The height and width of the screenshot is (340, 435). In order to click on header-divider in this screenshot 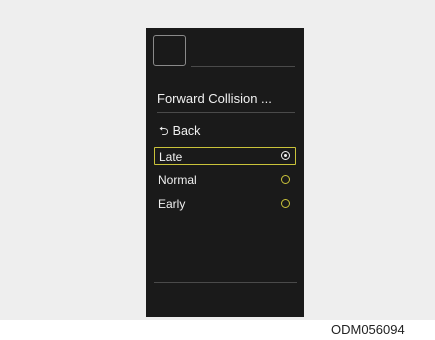, I will do `click(243, 66)`.